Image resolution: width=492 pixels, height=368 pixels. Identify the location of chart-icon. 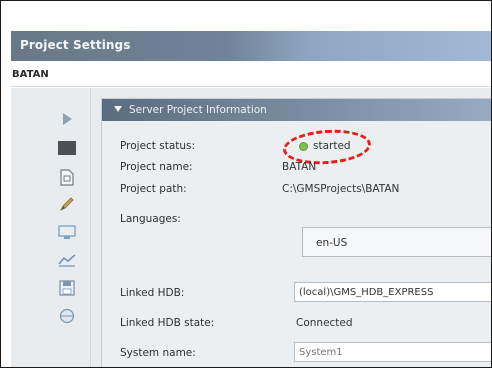
(67, 260).